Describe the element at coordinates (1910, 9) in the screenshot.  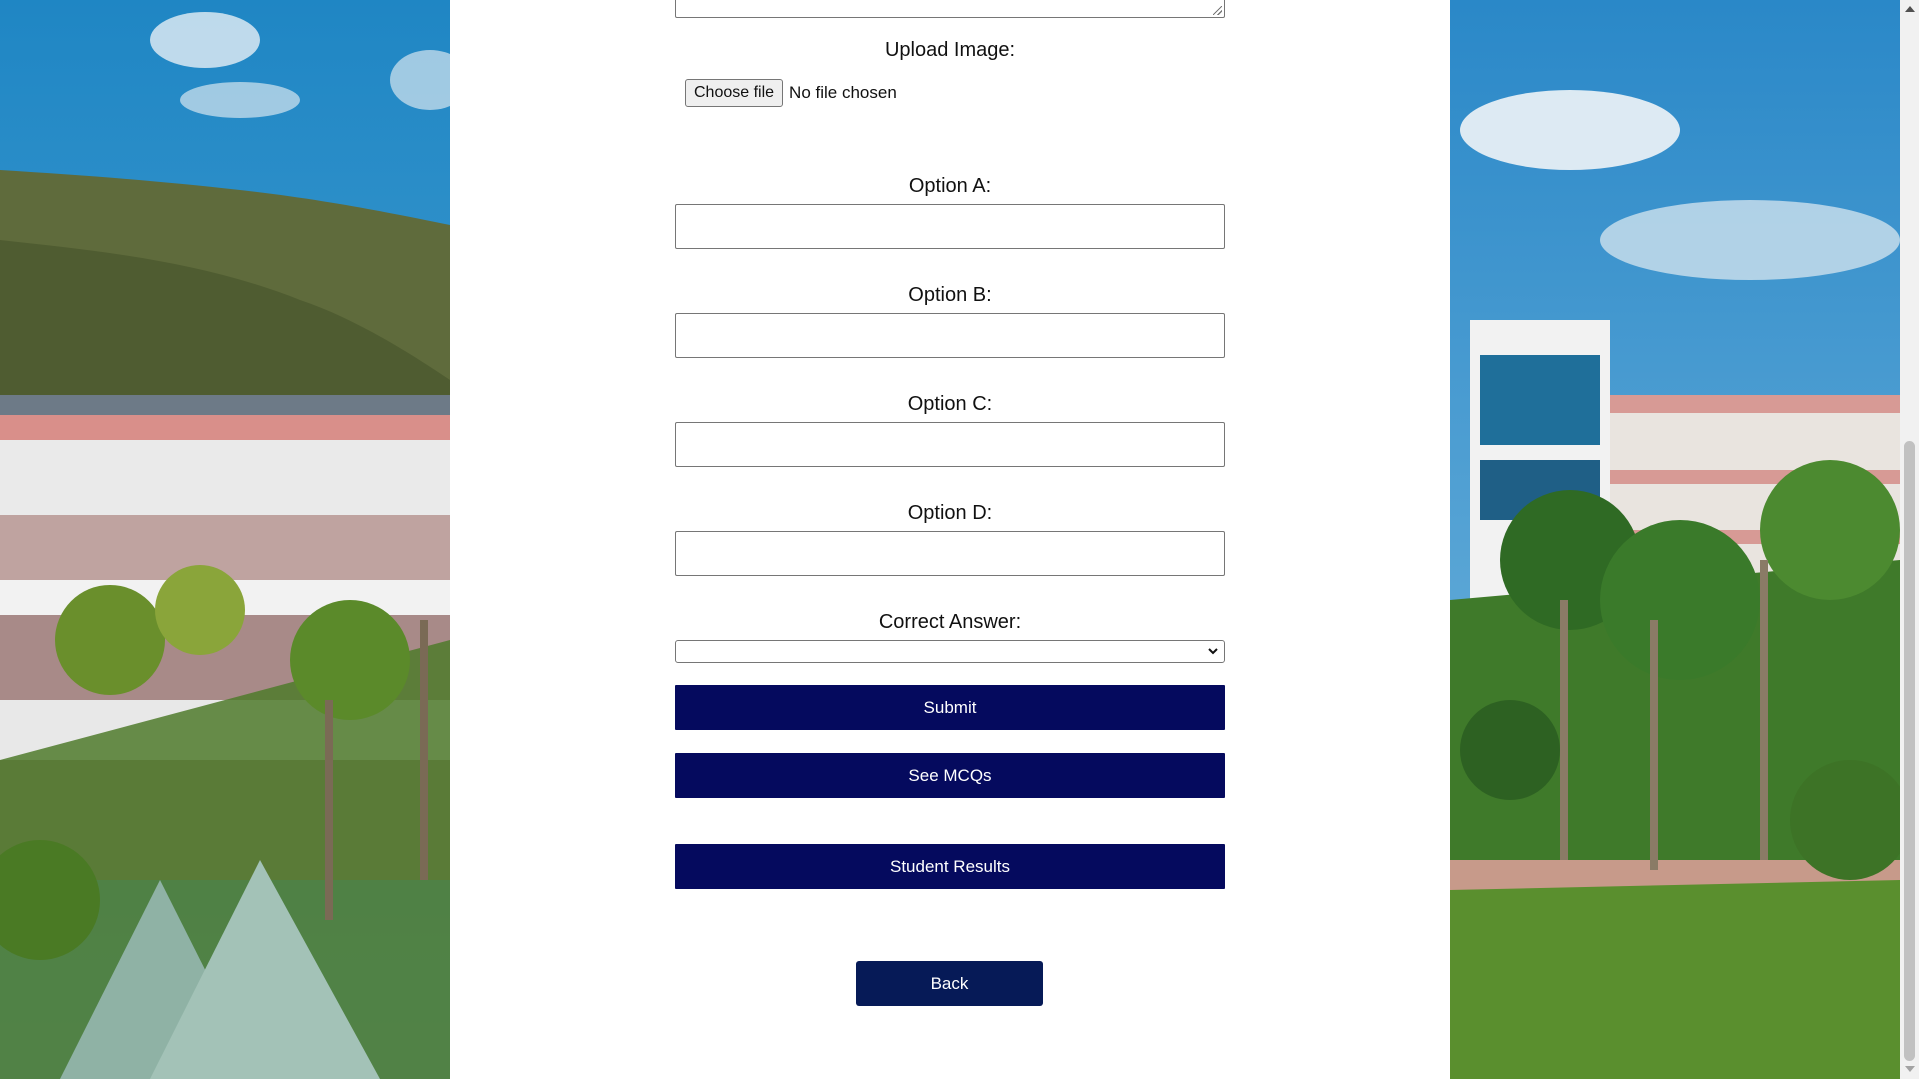
I see `scroll-up-arrow-icon` at that location.